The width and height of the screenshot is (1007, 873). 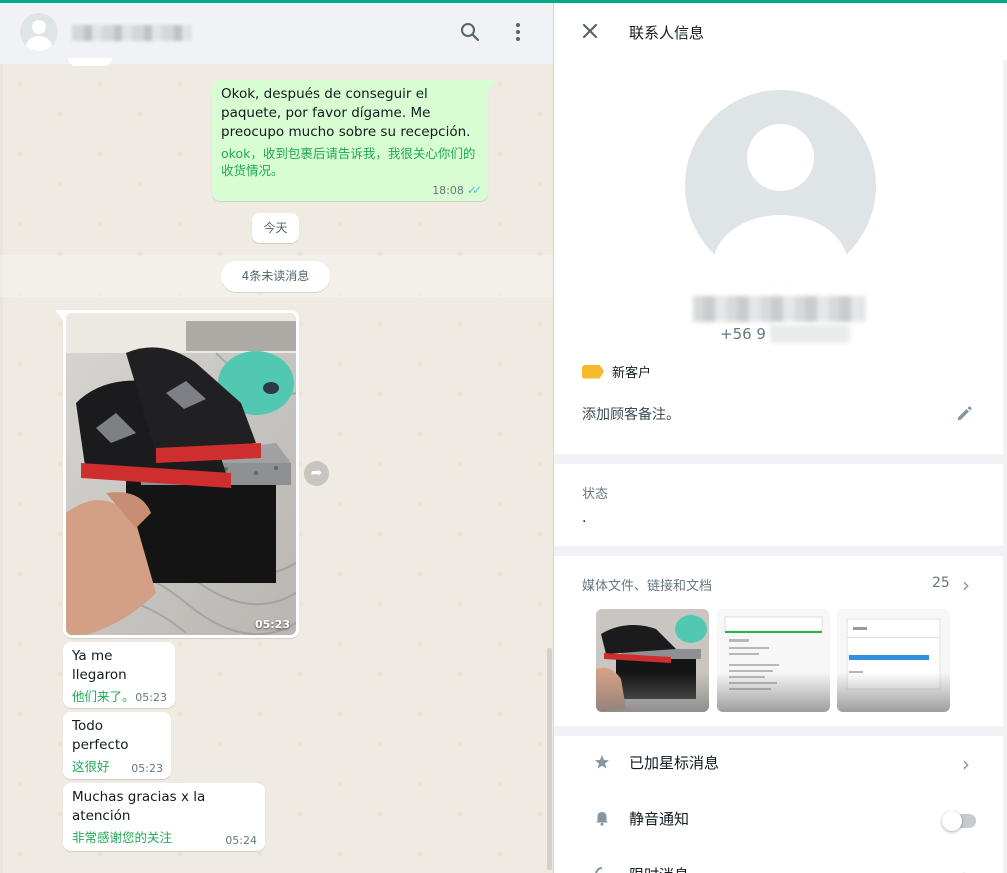 What do you see at coordinates (590, 31) in the screenshot?
I see `close-icon` at bounding box center [590, 31].